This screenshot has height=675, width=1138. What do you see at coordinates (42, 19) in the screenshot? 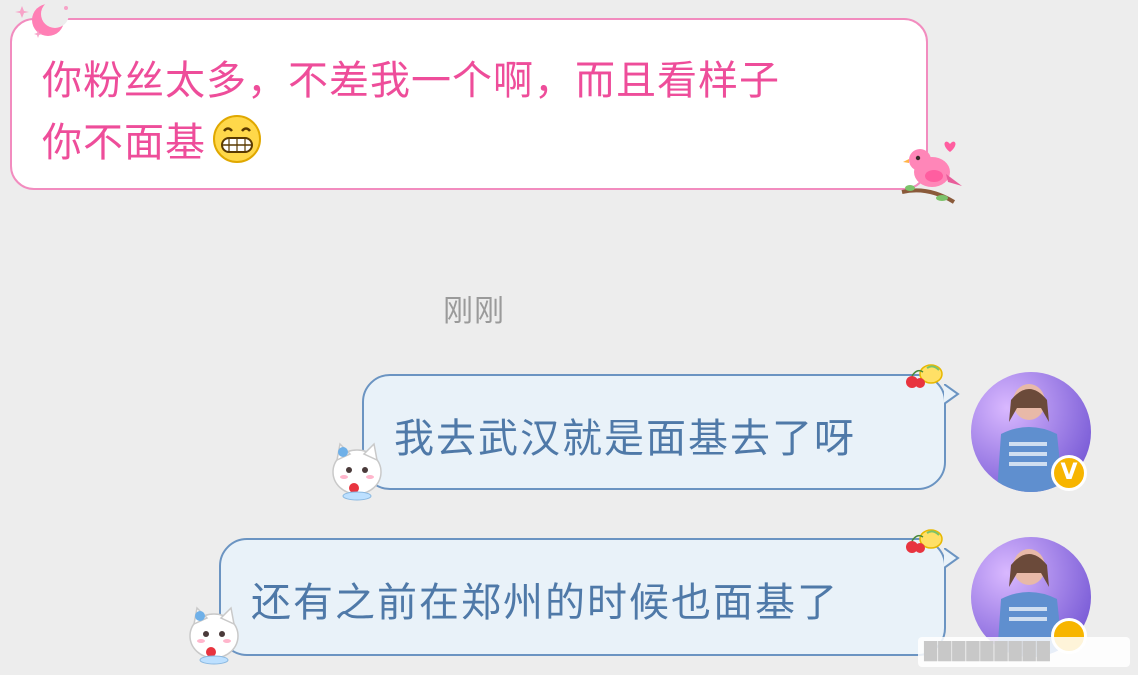
I see `pink-moon-sparkle-icon` at bounding box center [42, 19].